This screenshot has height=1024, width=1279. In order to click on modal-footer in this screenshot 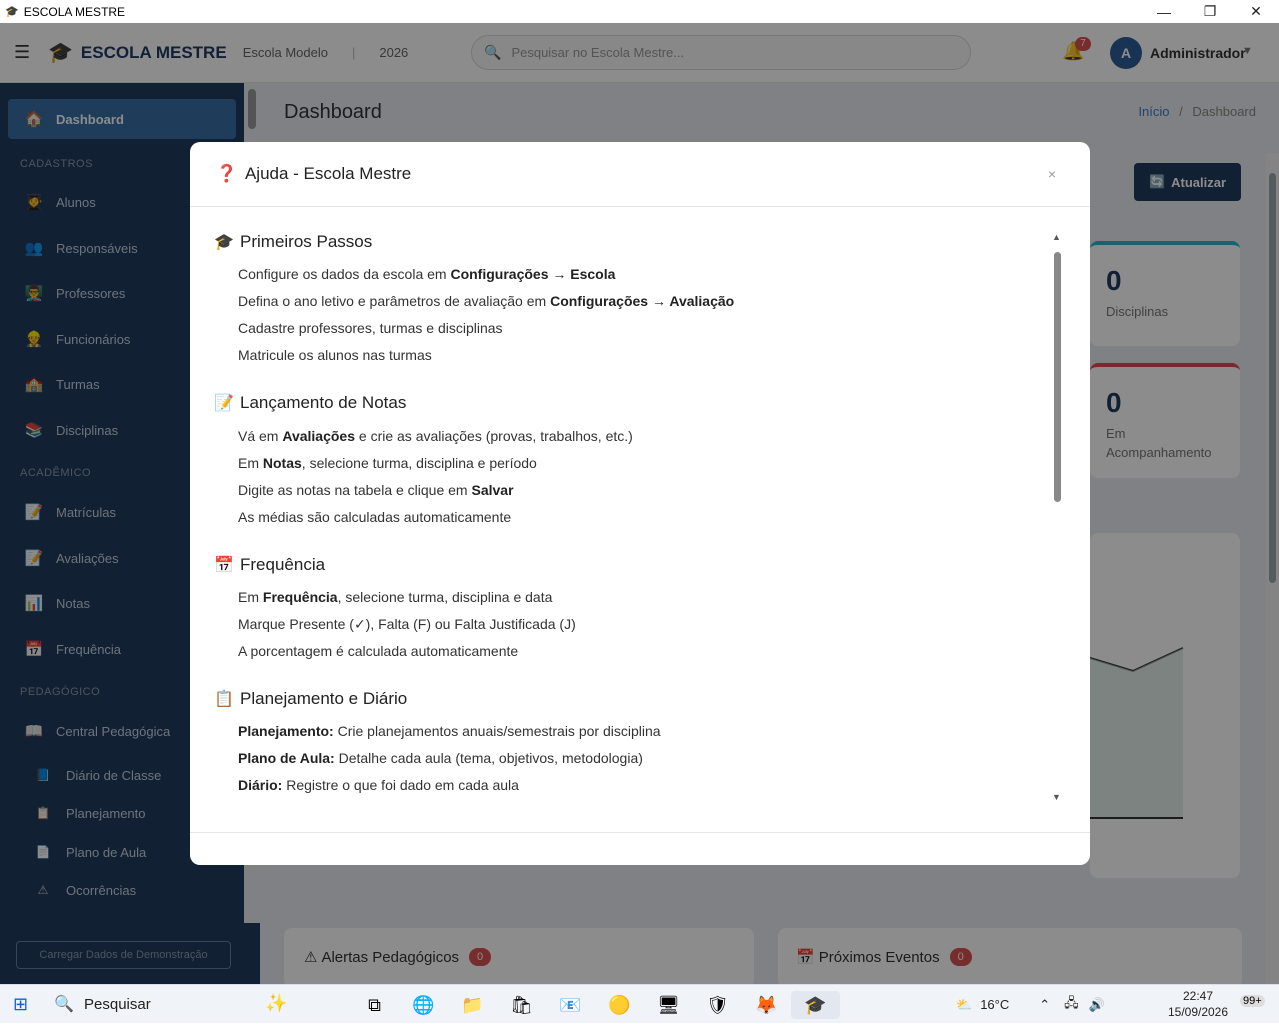, I will do `click(640, 848)`.